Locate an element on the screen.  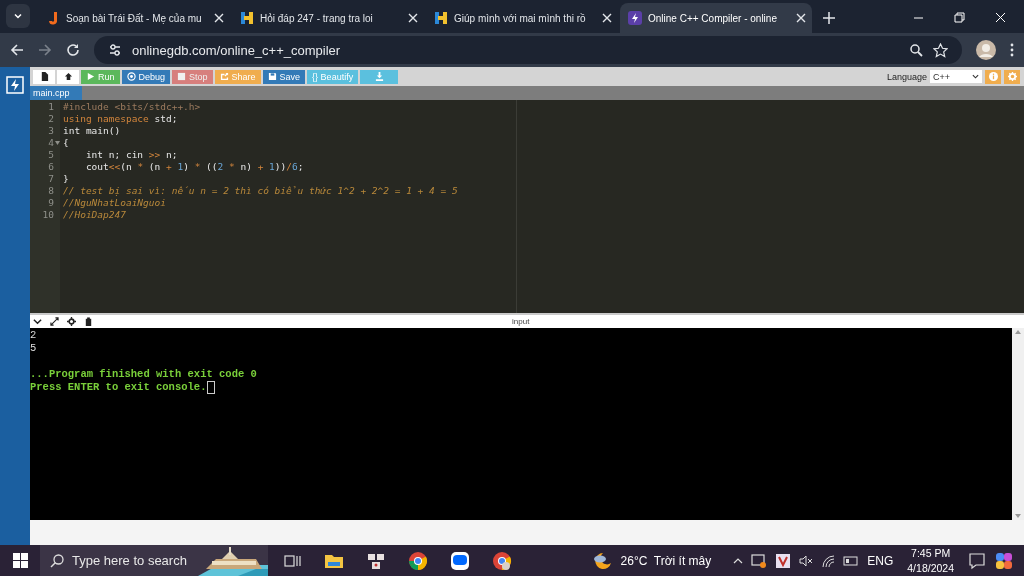
line-number: 9 is located at coordinates (51, 203).